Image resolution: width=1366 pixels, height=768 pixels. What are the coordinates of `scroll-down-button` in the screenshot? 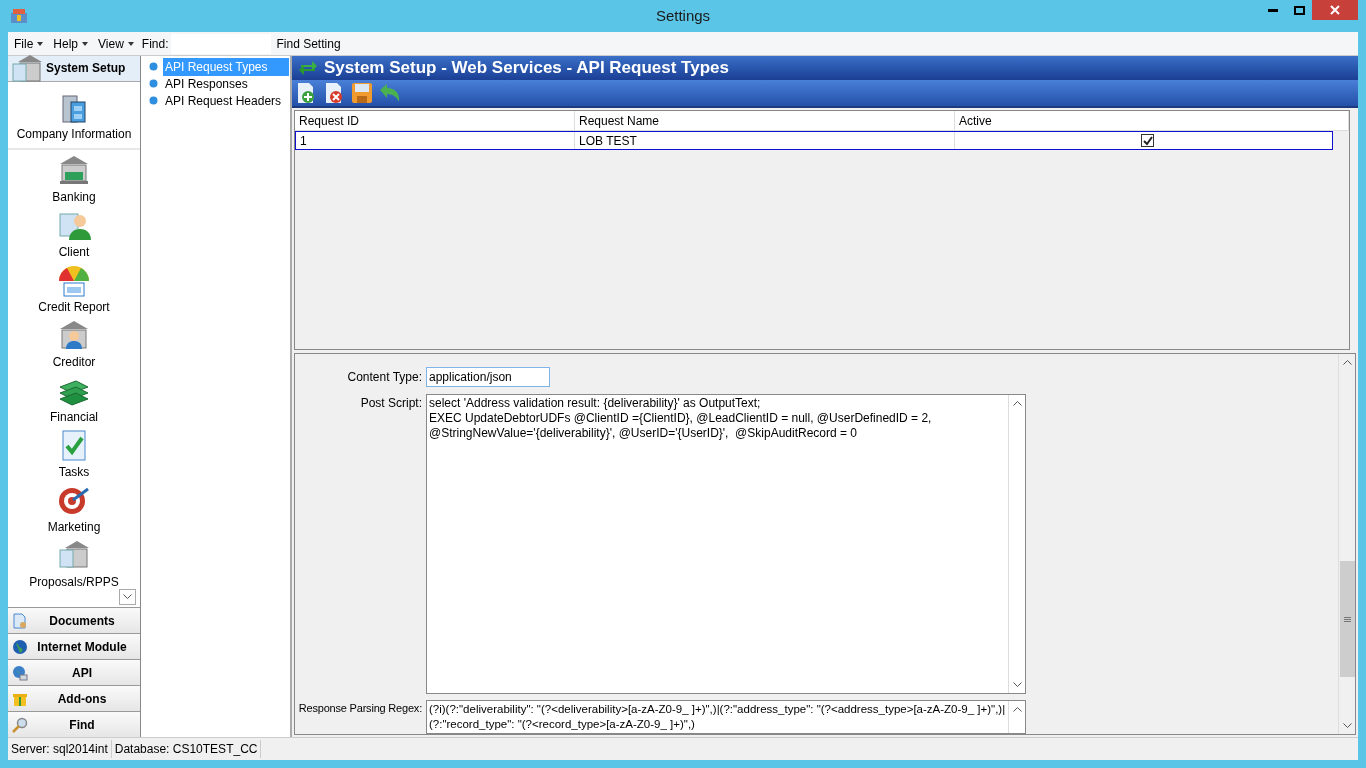 It's located at (127, 597).